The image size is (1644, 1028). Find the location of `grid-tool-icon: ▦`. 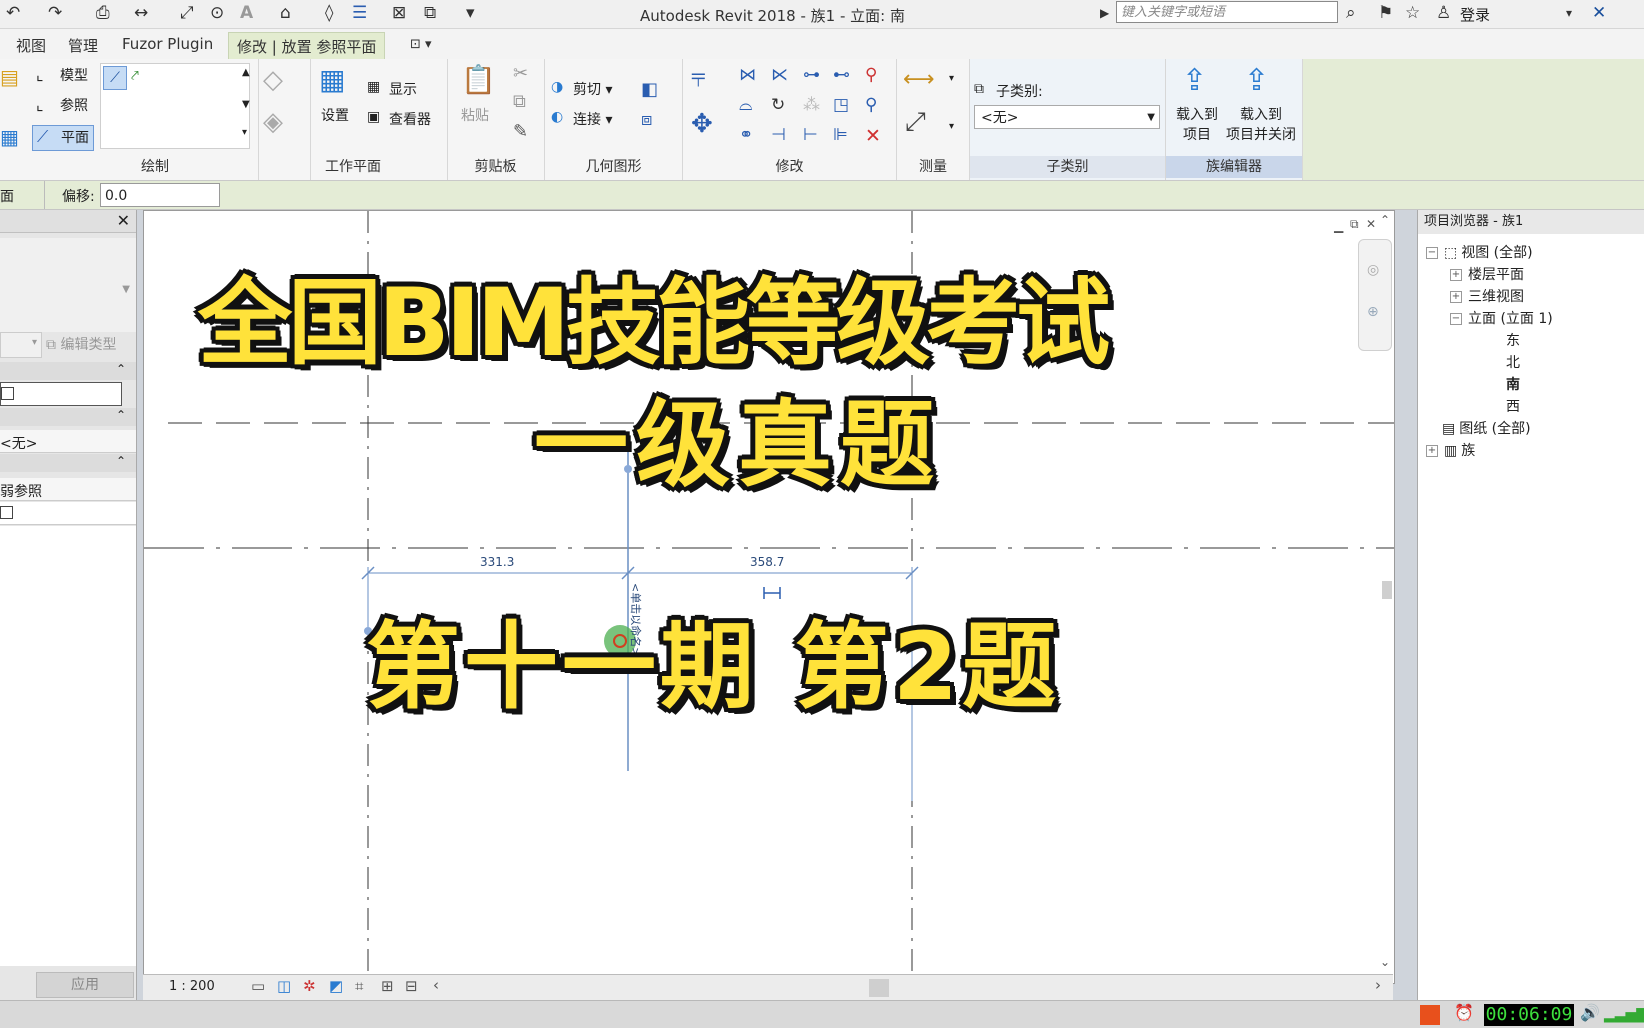

grid-tool-icon: ▦ is located at coordinates (9, 137).